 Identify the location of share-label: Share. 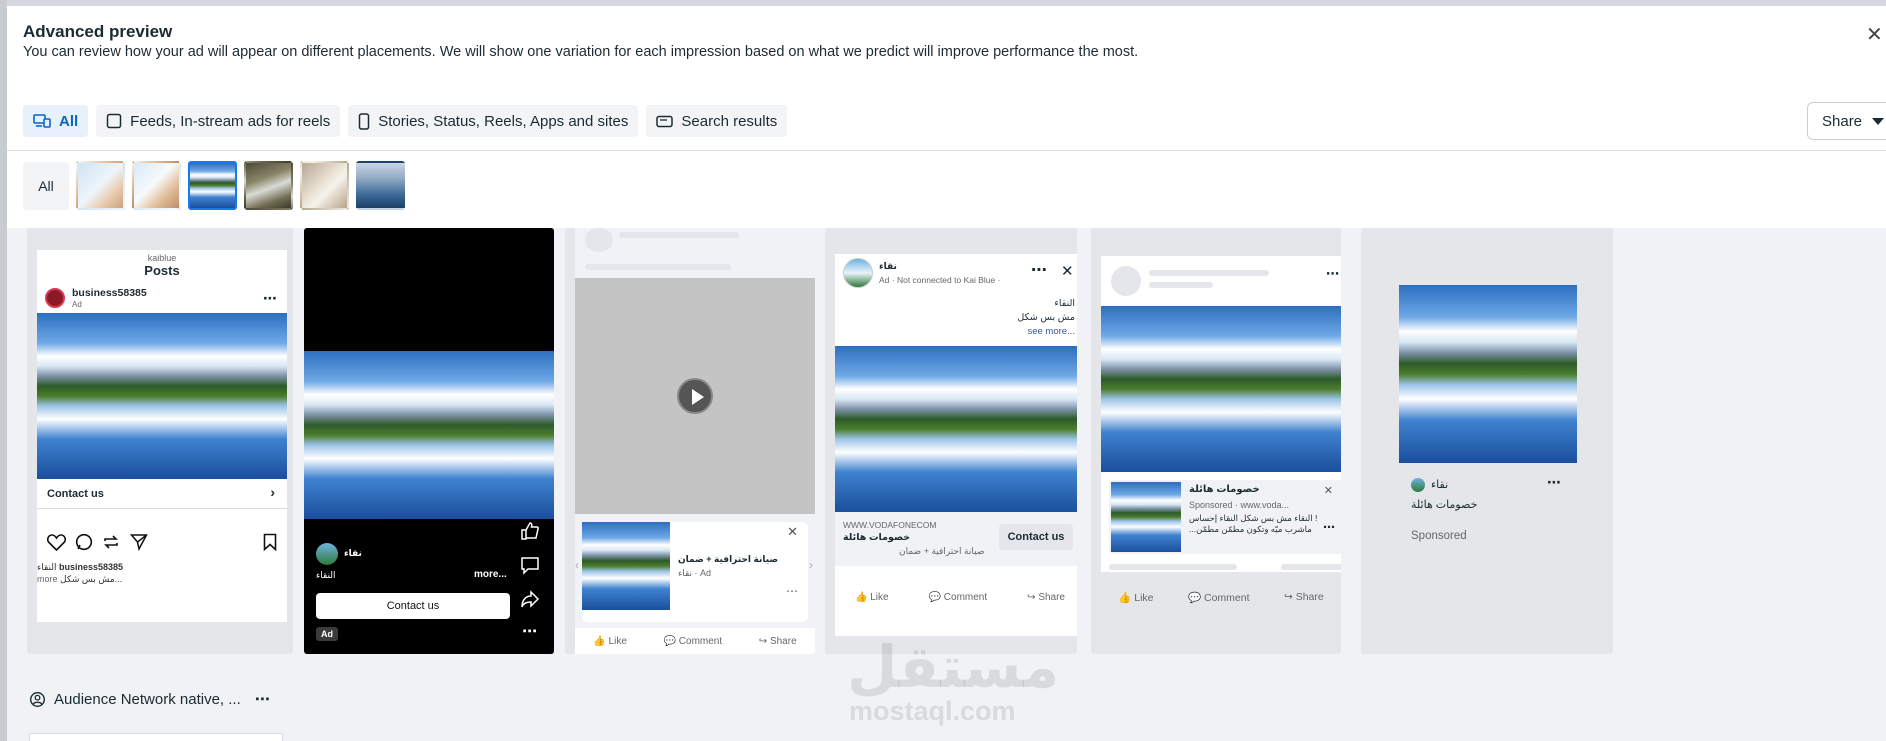
(1051, 597).